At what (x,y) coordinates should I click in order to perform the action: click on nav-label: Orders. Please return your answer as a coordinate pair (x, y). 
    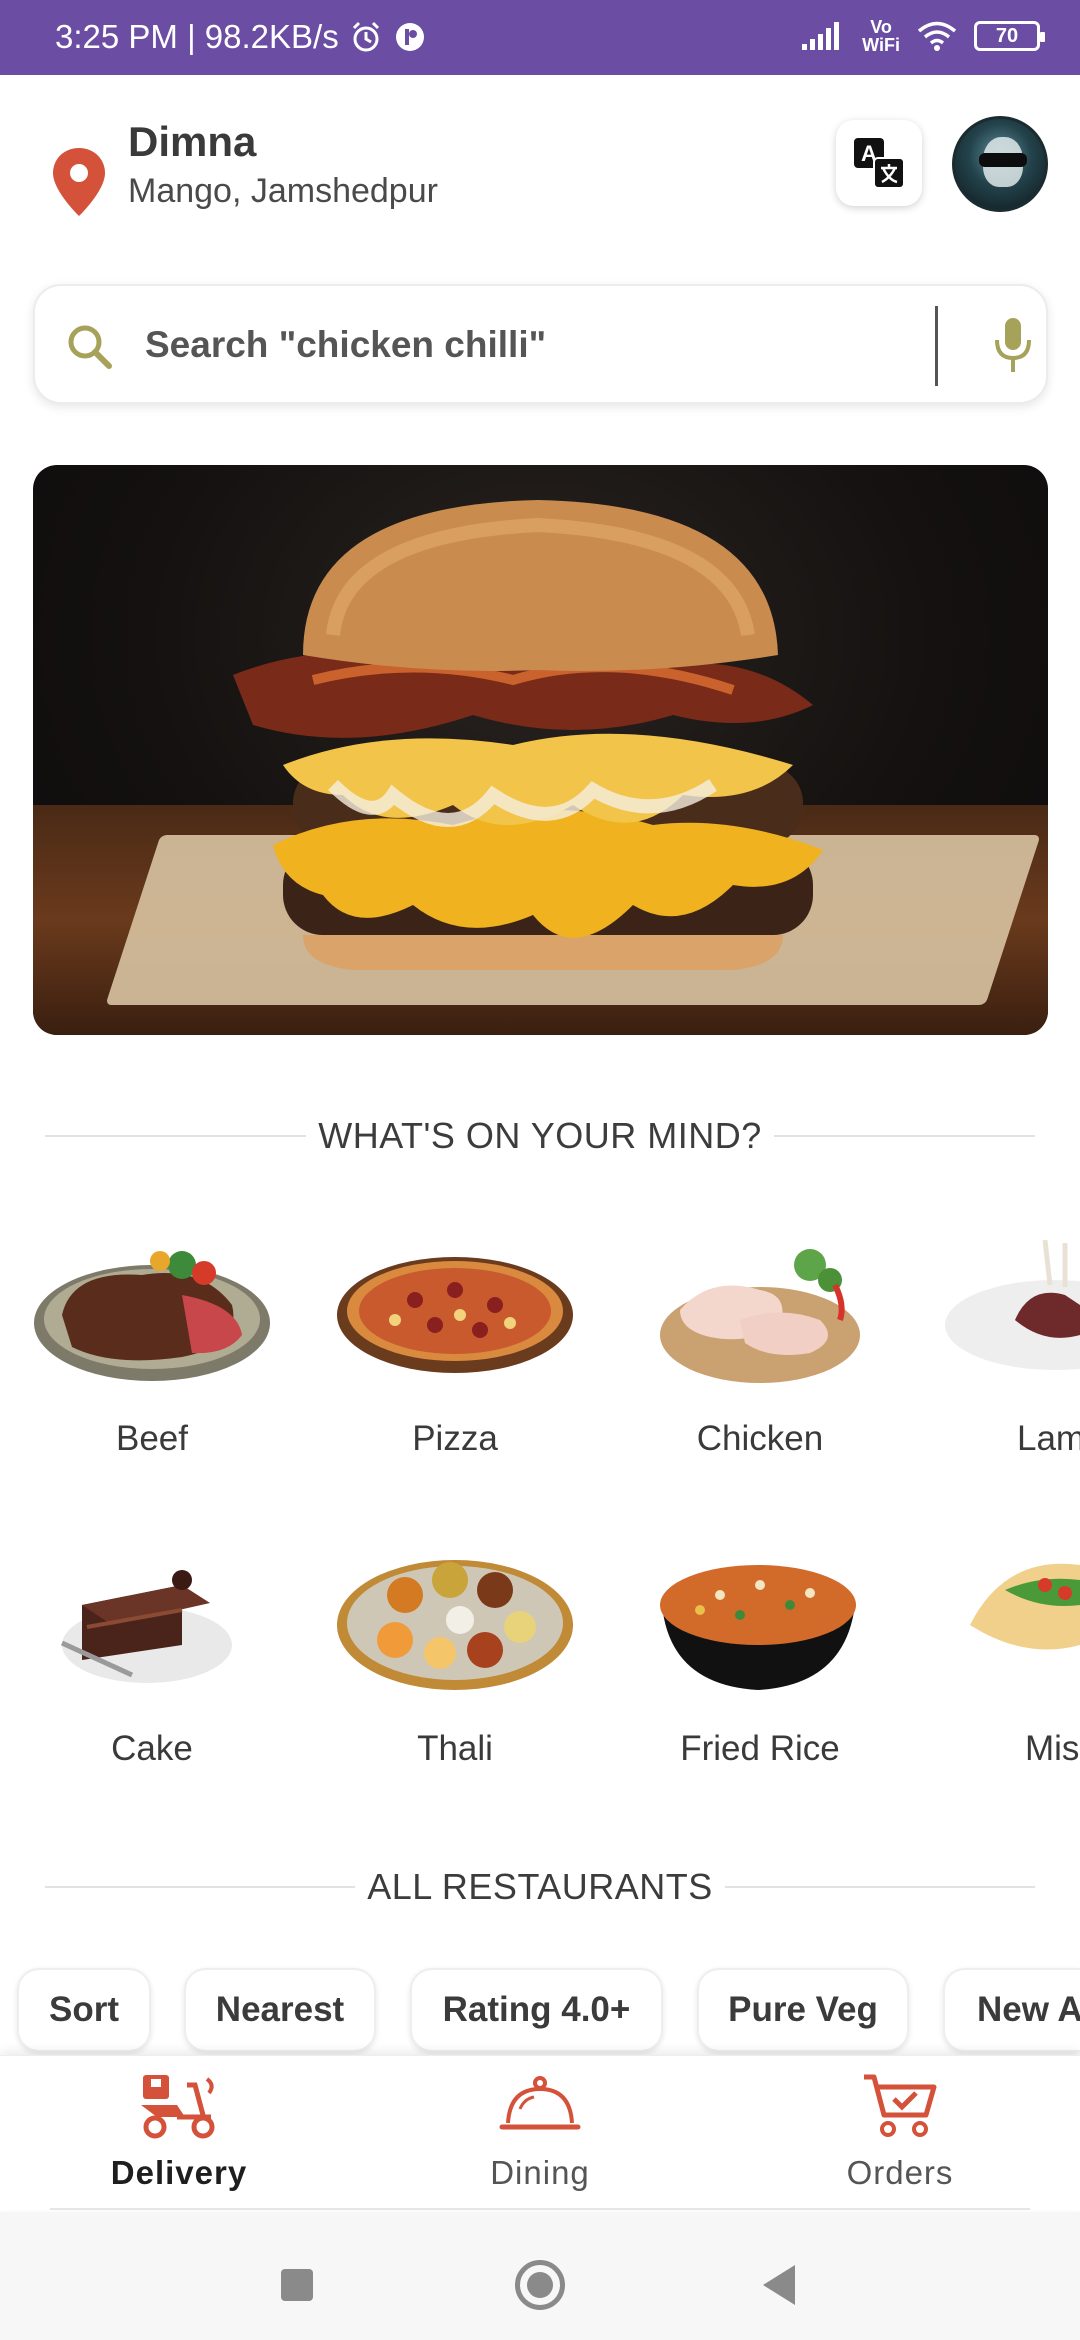
    Looking at the image, I should click on (900, 2172).